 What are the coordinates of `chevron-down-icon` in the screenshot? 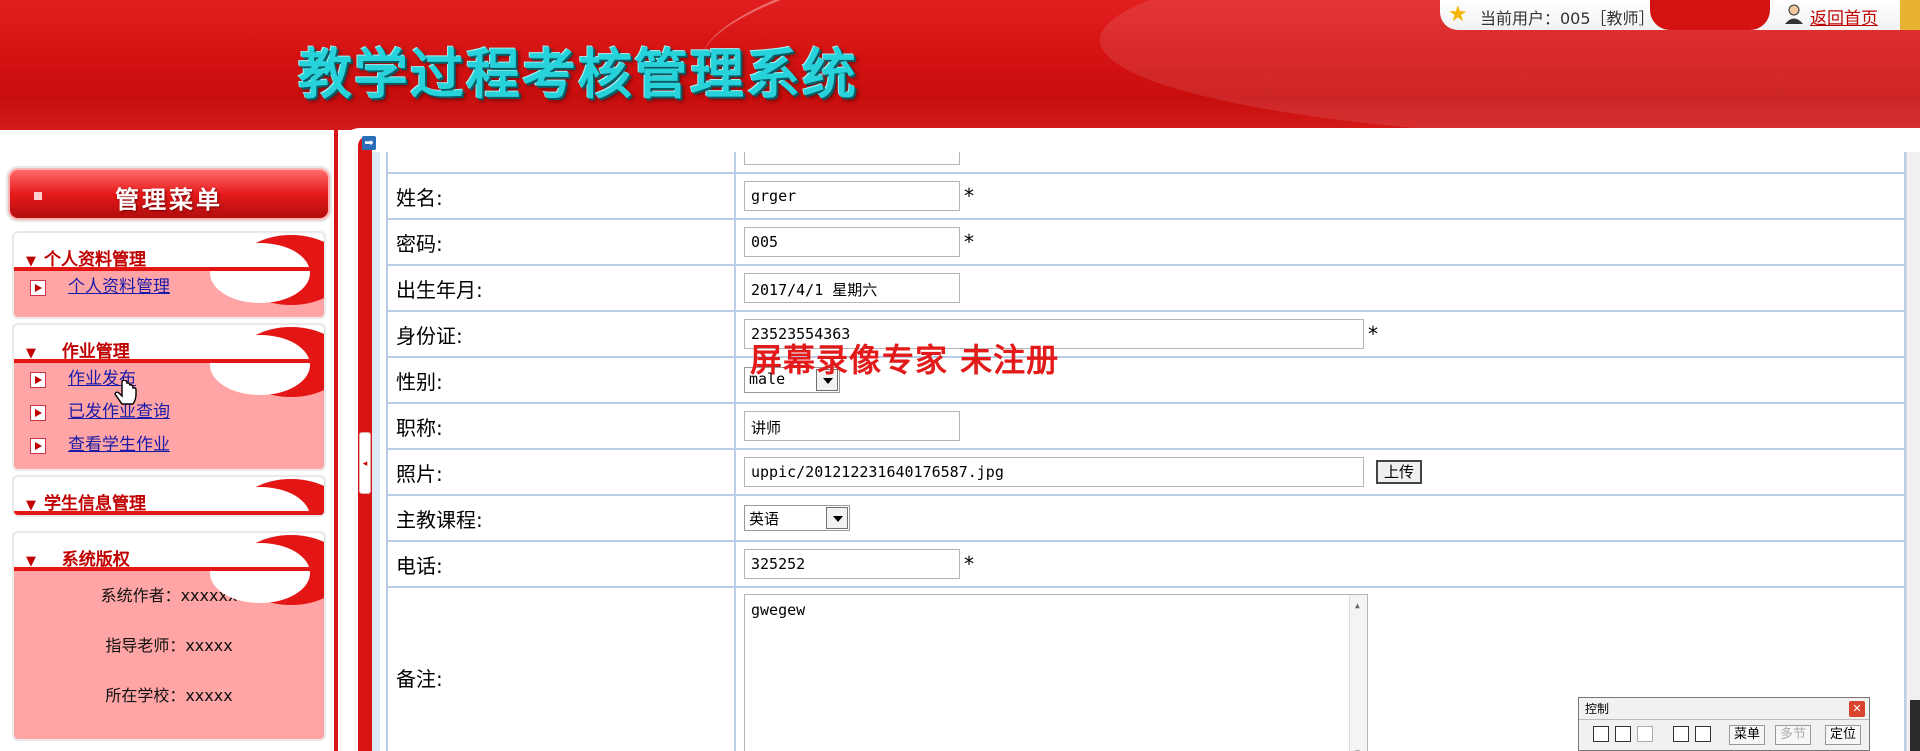 It's located at (837, 518).